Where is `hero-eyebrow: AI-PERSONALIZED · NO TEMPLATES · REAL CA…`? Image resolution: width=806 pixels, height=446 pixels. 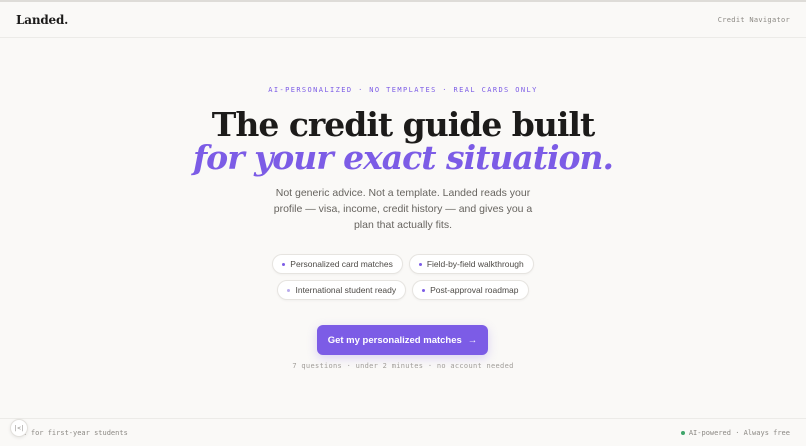
hero-eyebrow: AI-PERSONALIZED · NO TEMPLATES · REAL CA… is located at coordinates (403, 90).